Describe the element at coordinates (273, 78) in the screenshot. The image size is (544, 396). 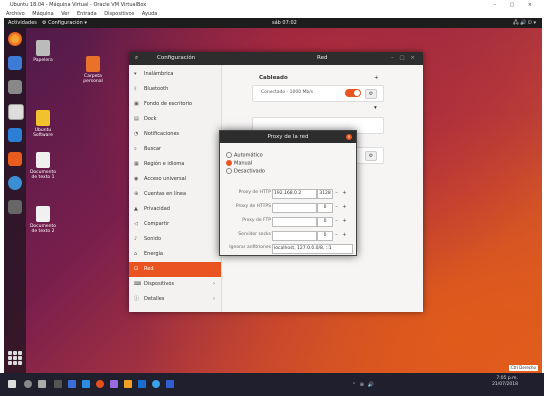
I see `wired-header: Cableado` at that location.